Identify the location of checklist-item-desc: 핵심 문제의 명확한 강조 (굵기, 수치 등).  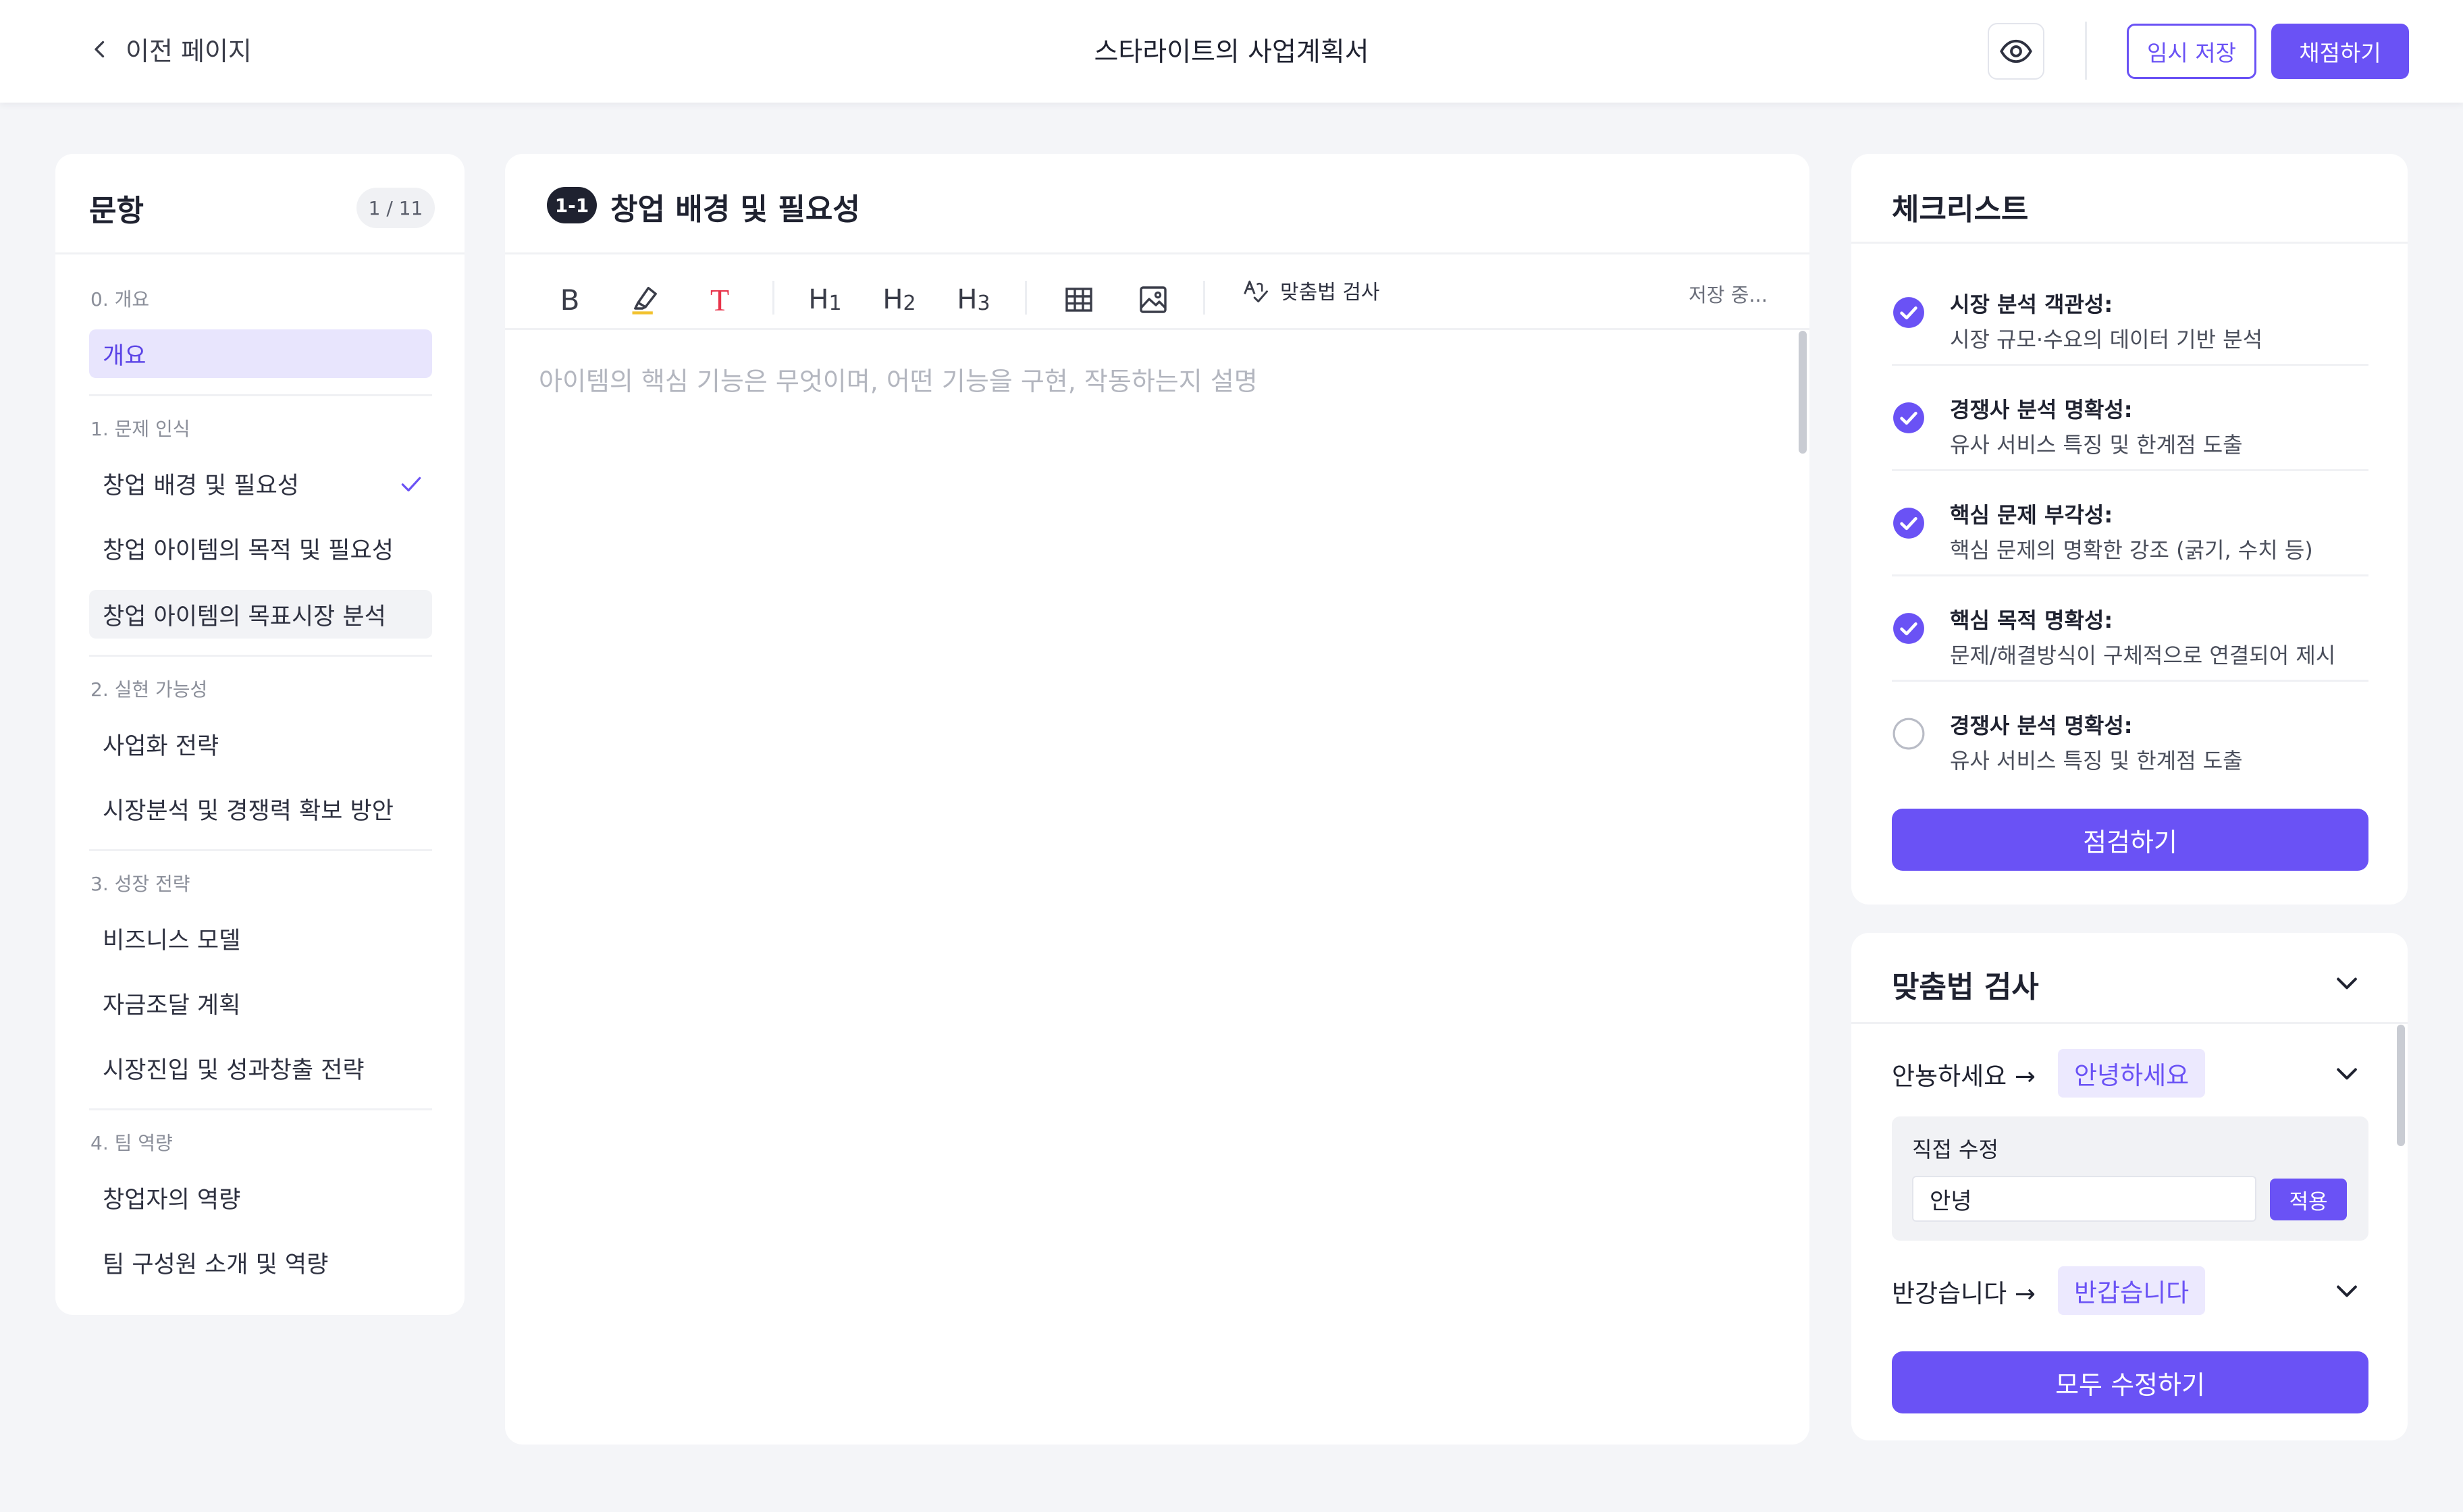
(2131, 550).